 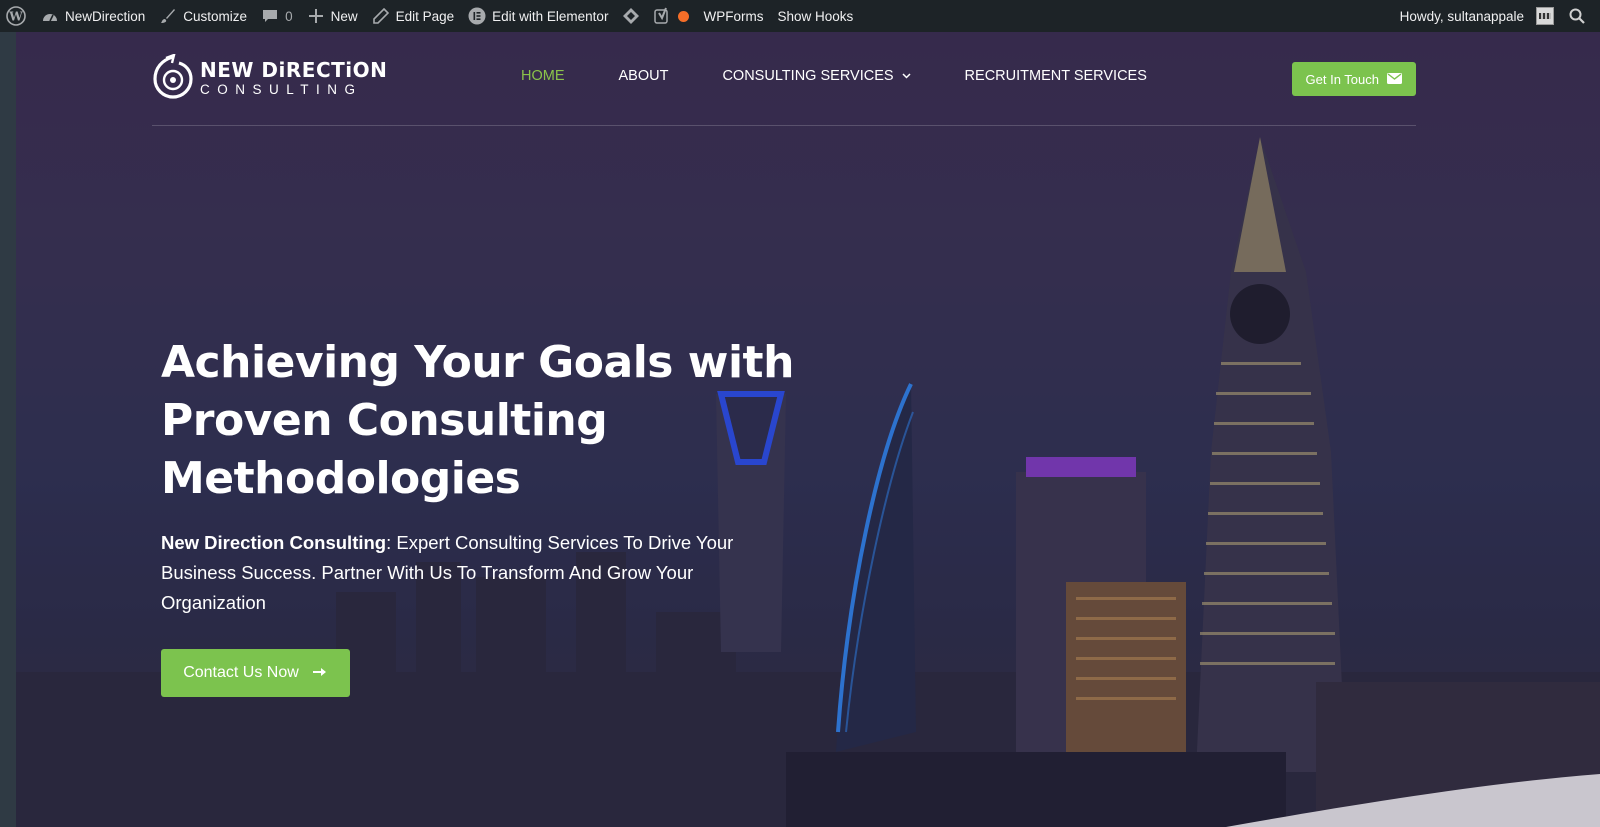 I want to click on nav-item-recruitment-services: RECRUITMENT SERVICES, so click(x=1056, y=76).